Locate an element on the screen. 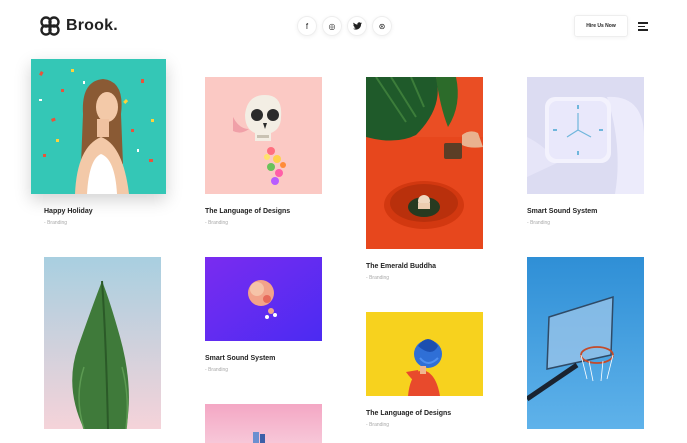 Image resolution: width=687 pixels, height=443 pixels. dribbble-icon: ⊛ is located at coordinates (382, 26).